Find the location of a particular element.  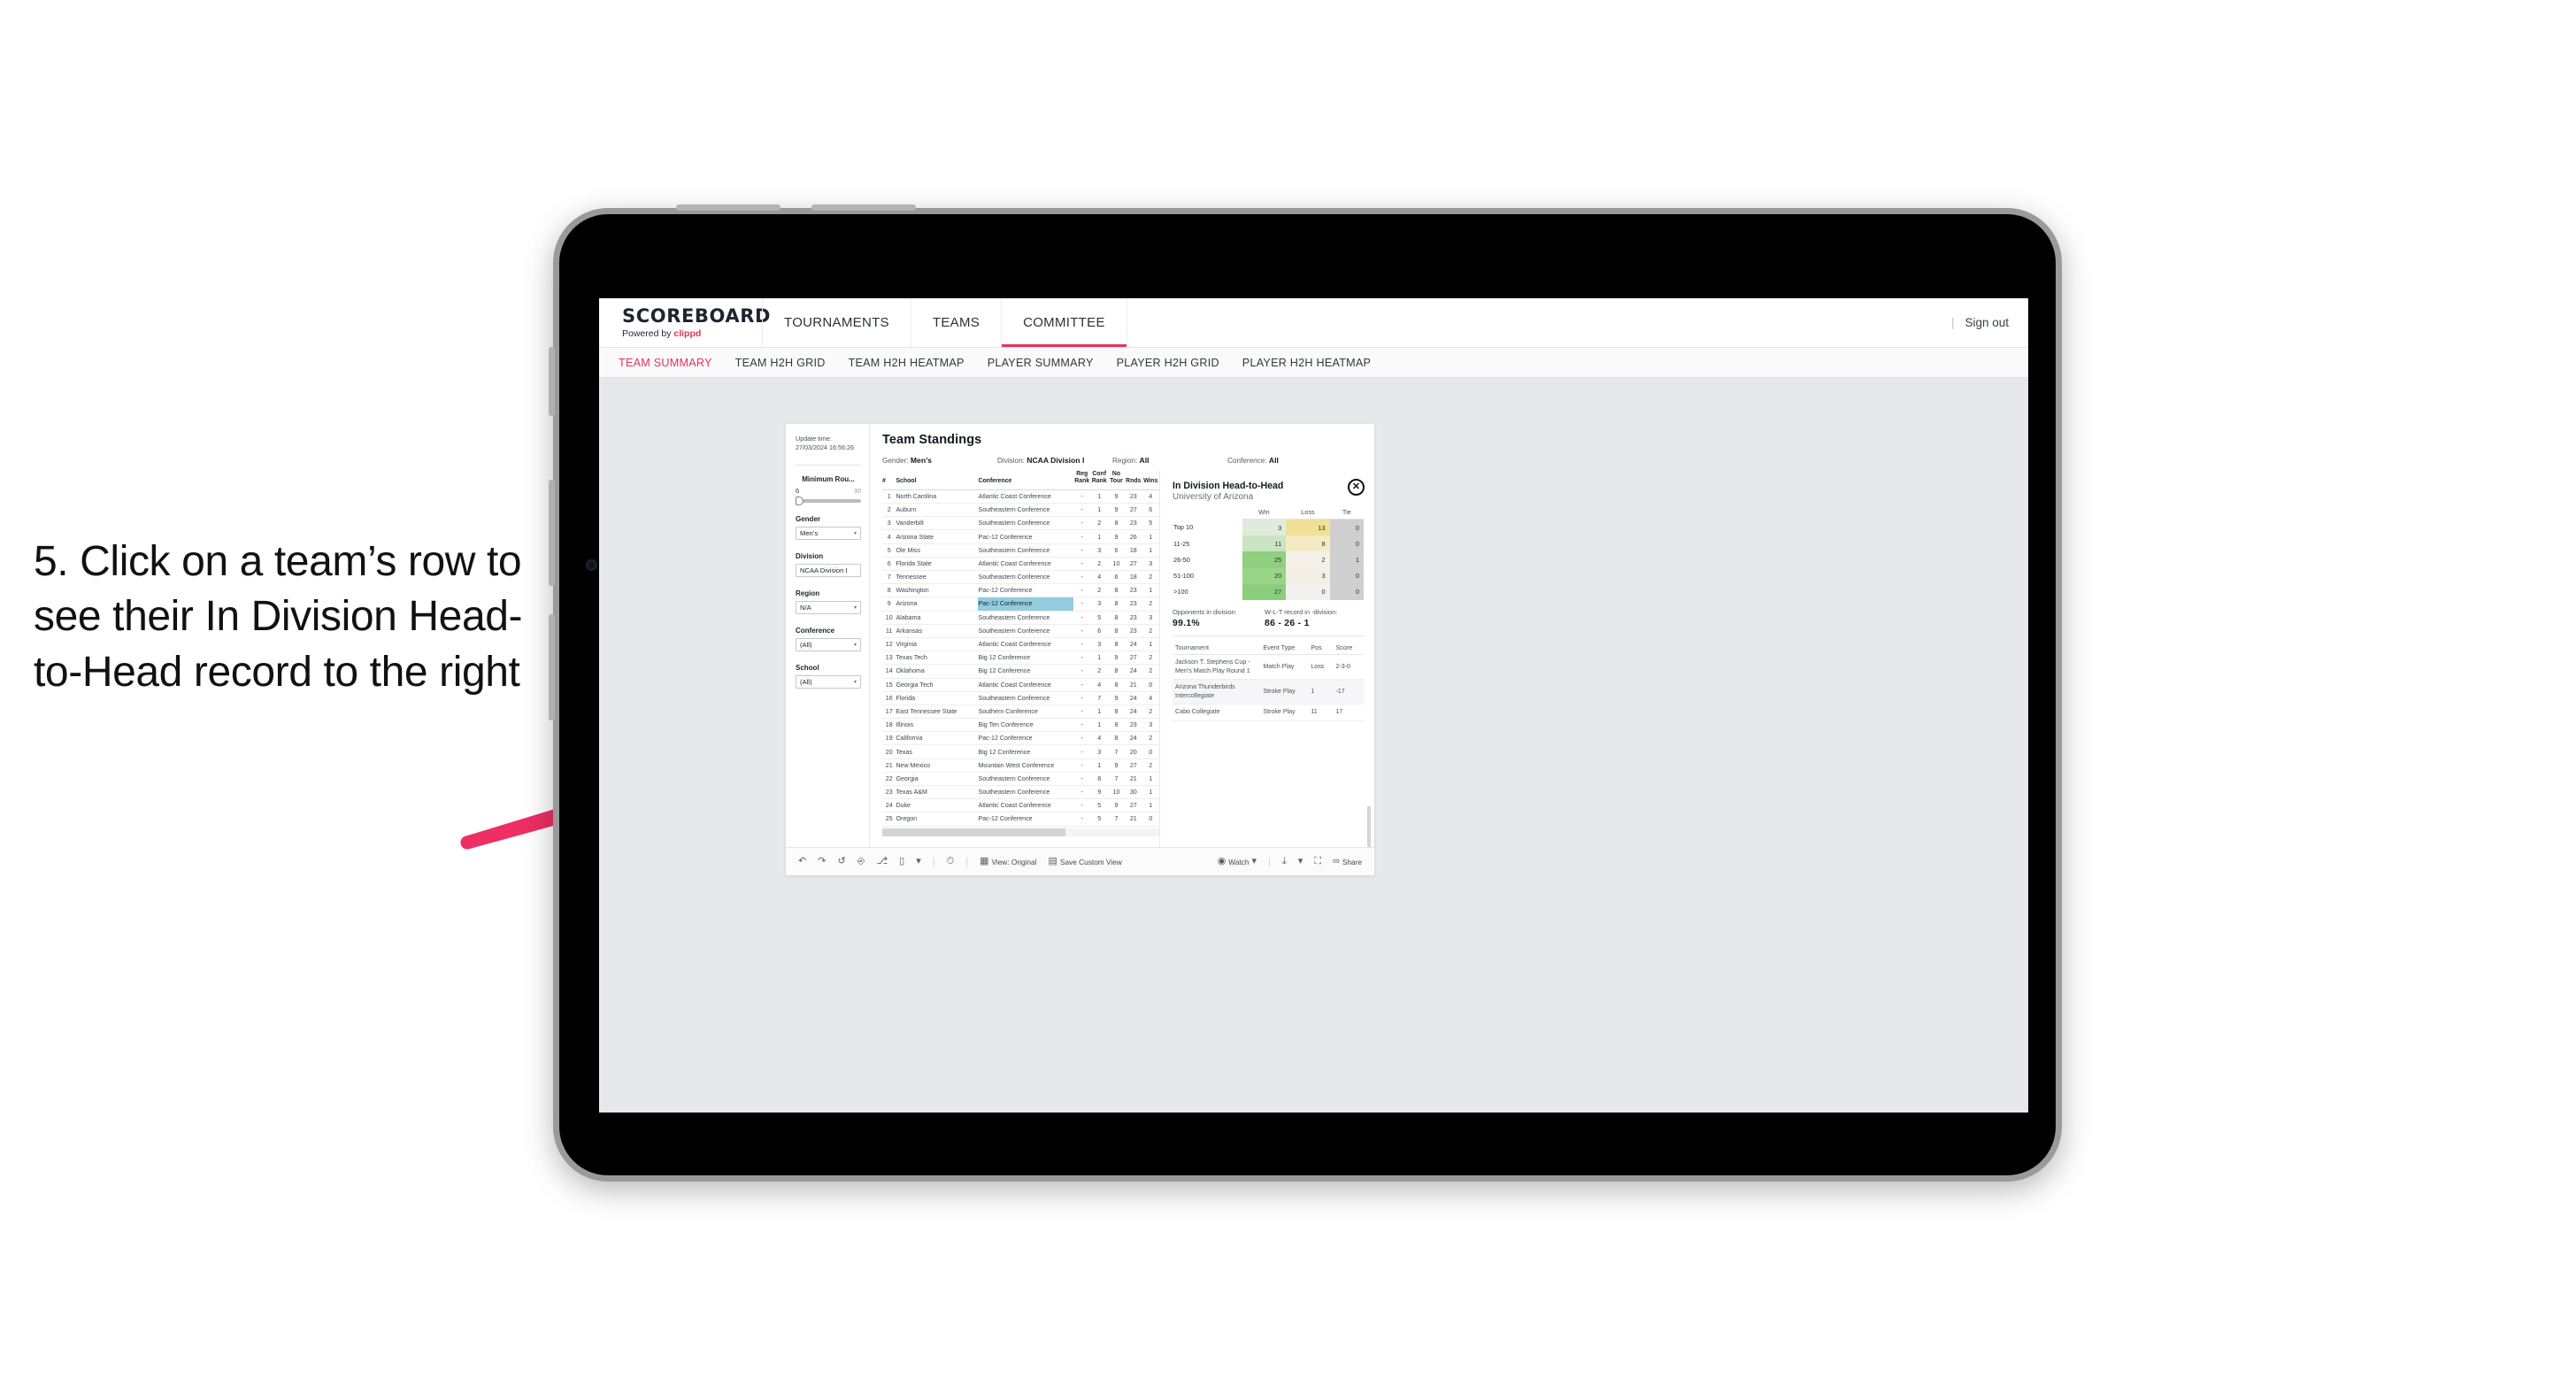

filter-division: Division NCAA Division I is located at coordinates (828, 565).